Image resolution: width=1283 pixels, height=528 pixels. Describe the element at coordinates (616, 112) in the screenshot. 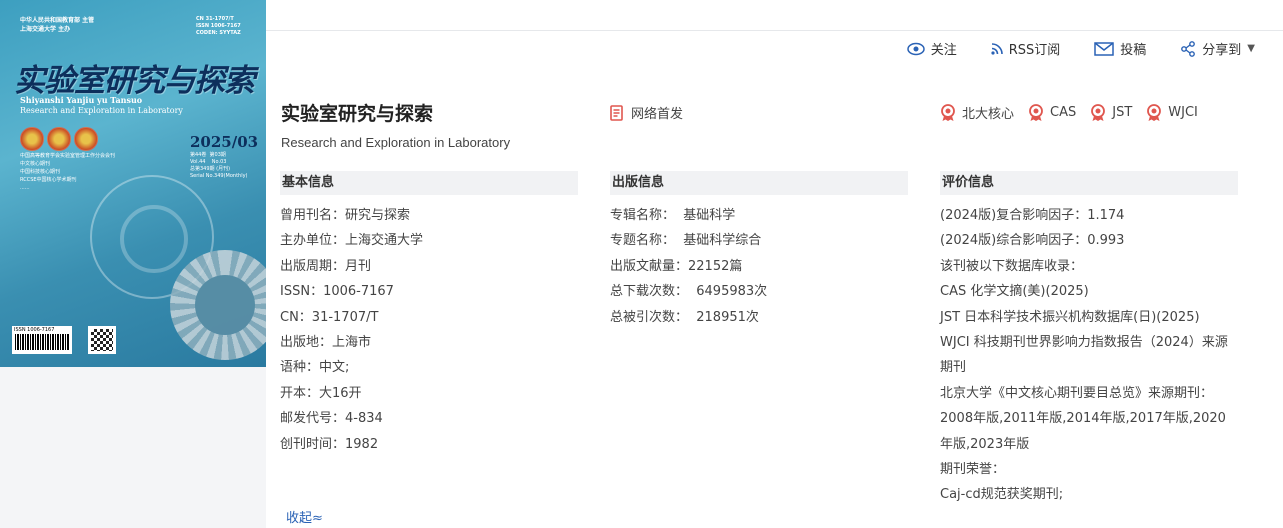

I see `document-icon` at that location.